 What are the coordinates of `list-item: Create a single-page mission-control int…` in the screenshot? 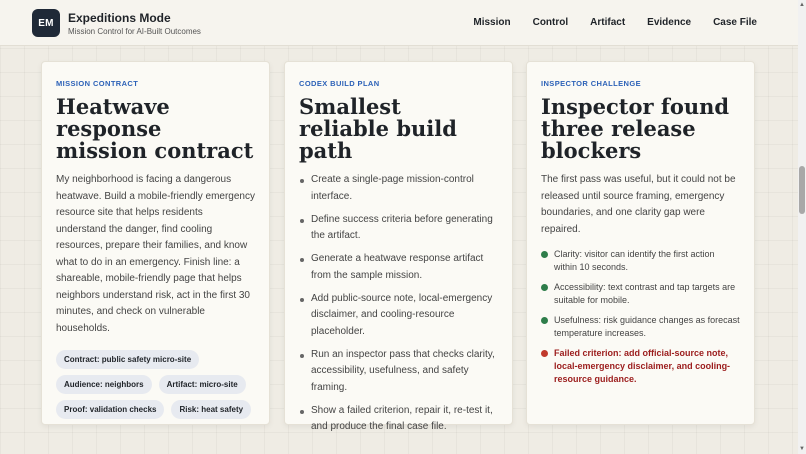 It's located at (398, 188).